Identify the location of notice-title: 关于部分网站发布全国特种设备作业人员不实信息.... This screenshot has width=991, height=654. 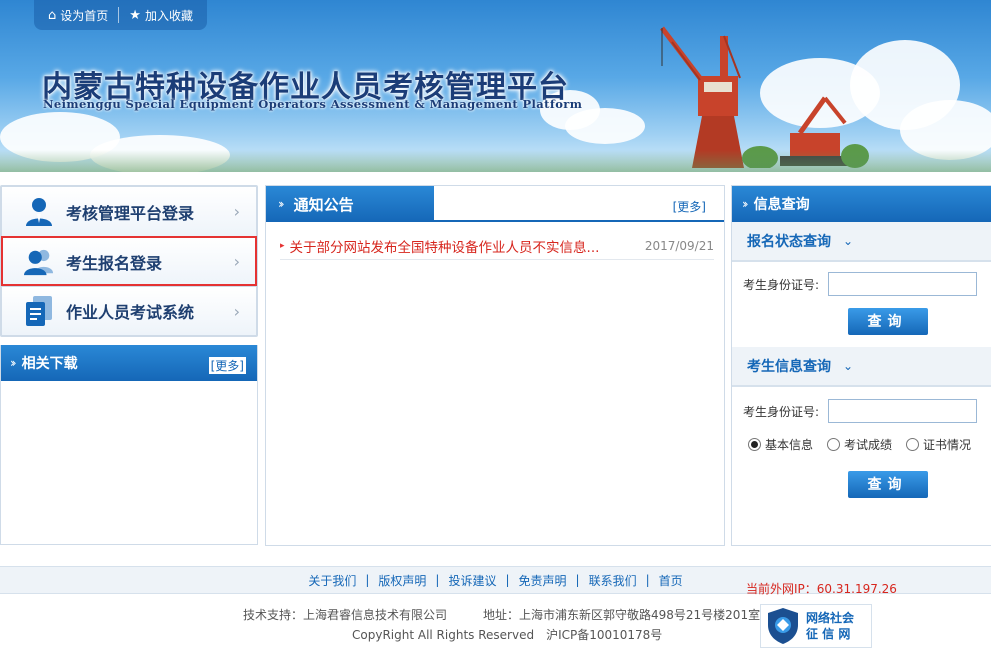
(445, 246).